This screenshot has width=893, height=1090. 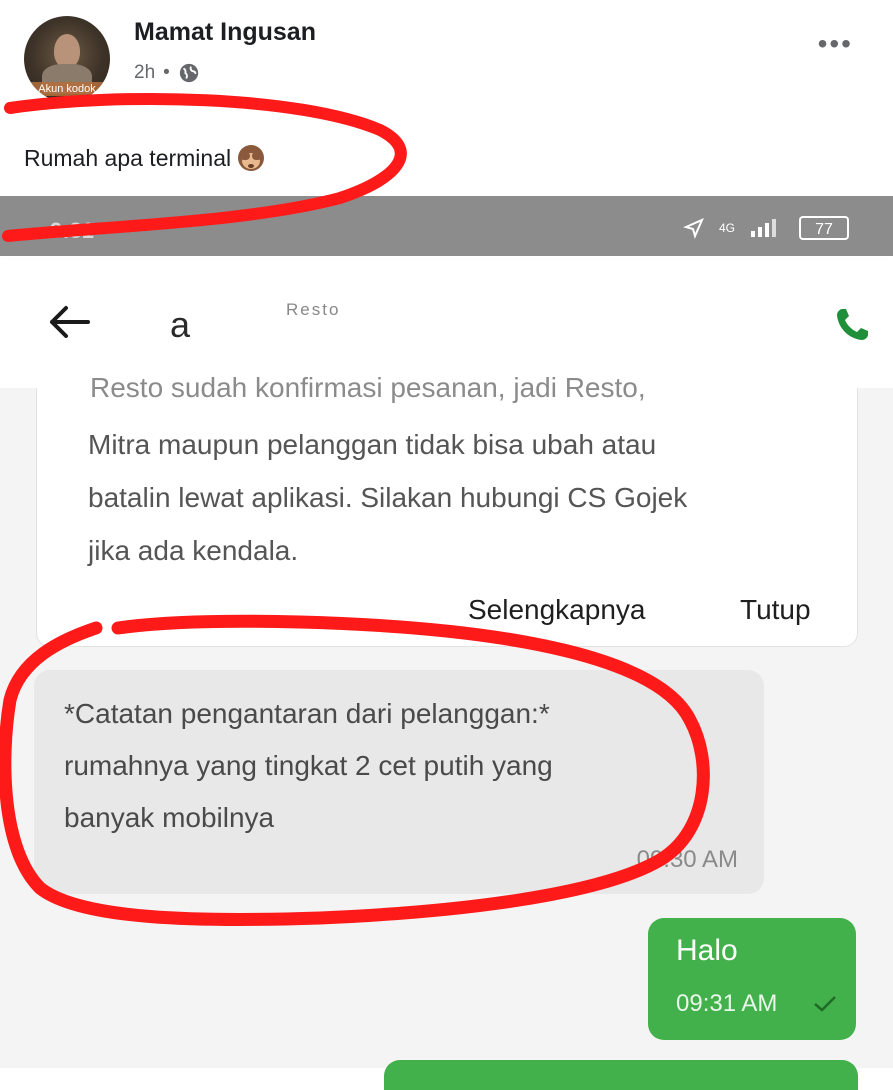 I want to click on chat-title: a, so click(x=180, y=324).